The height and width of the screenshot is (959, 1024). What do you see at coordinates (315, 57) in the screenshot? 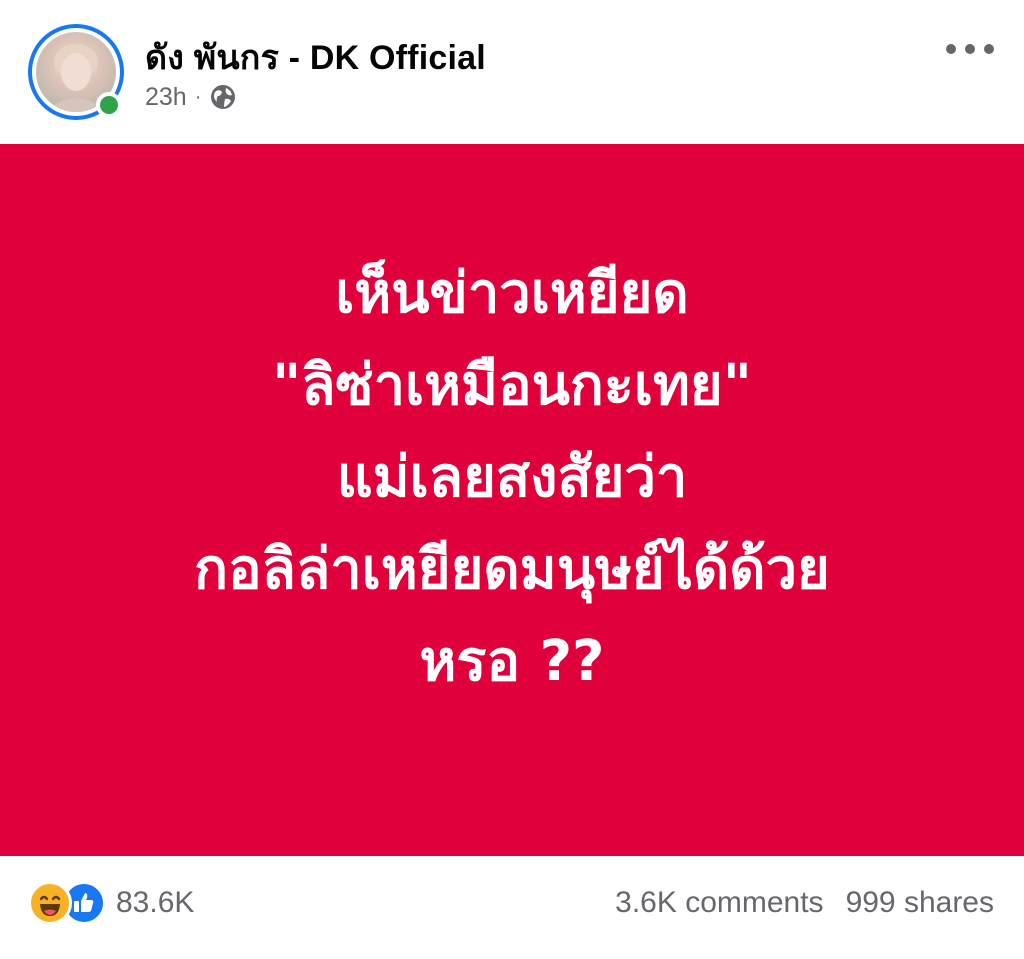
I see `page-name: ดัง พันกร - DK Official` at bounding box center [315, 57].